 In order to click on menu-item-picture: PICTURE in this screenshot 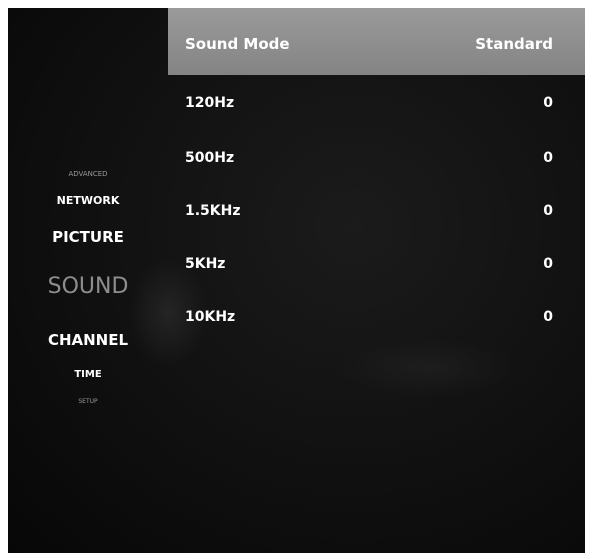, I will do `click(88, 237)`.